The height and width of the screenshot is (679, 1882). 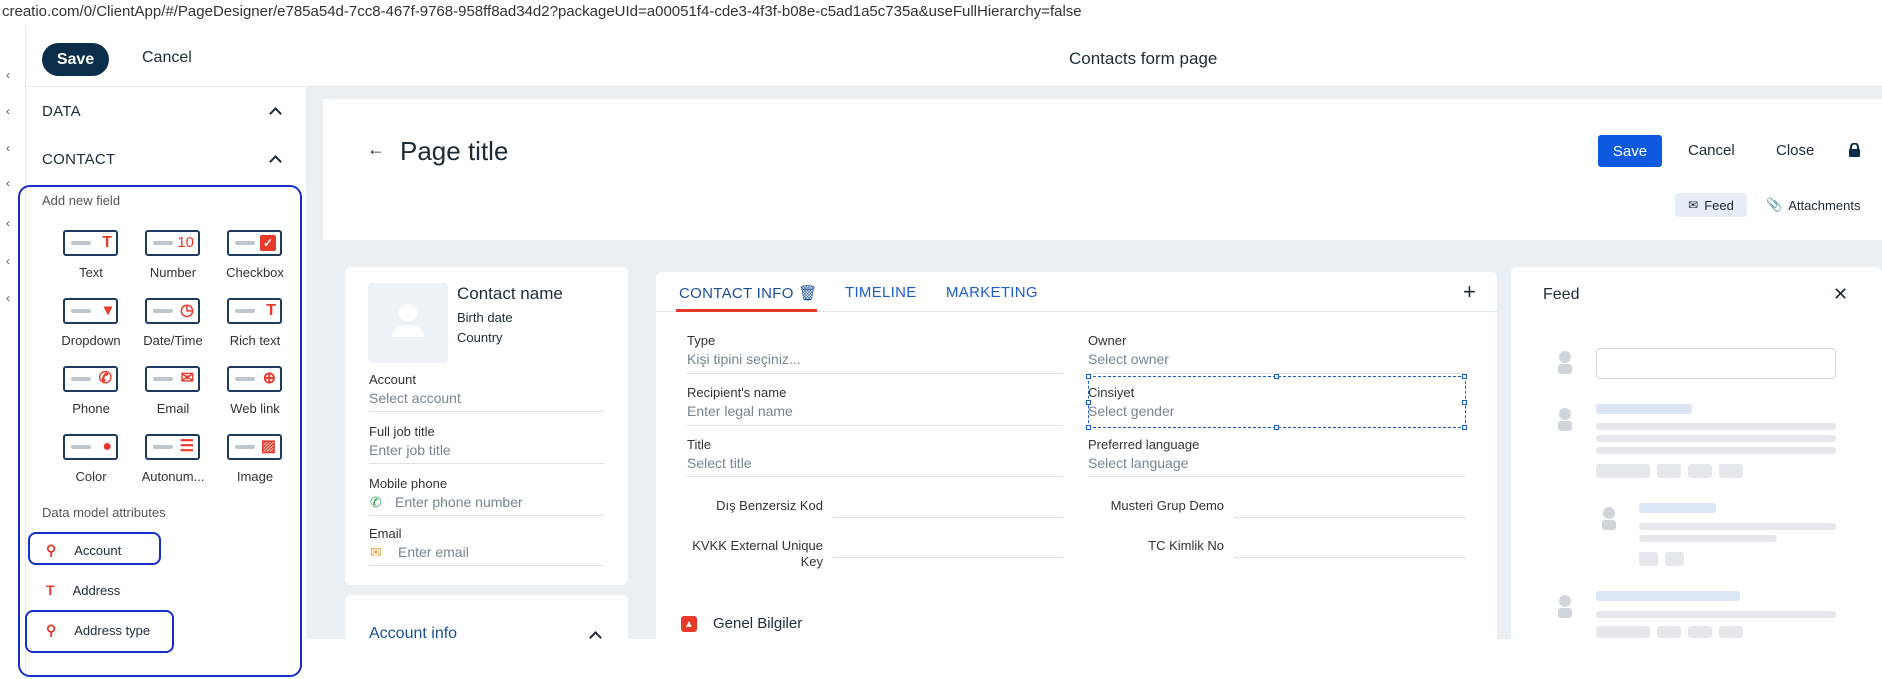 I want to click on user-placeholder-icon, so click(x=1565, y=607).